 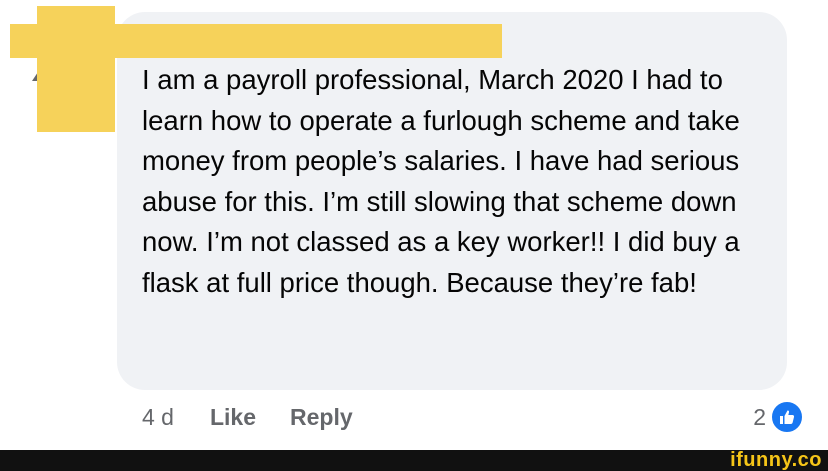 I want to click on comment-timestamp: 4 d, so click(x=158, y=417).